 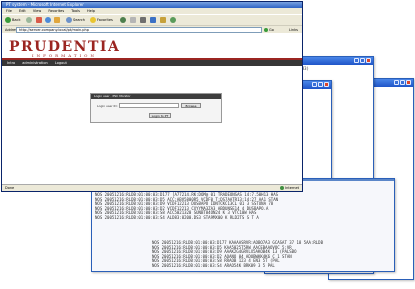 I want to click on back-arrow-icon, so click(x=8, y=20).